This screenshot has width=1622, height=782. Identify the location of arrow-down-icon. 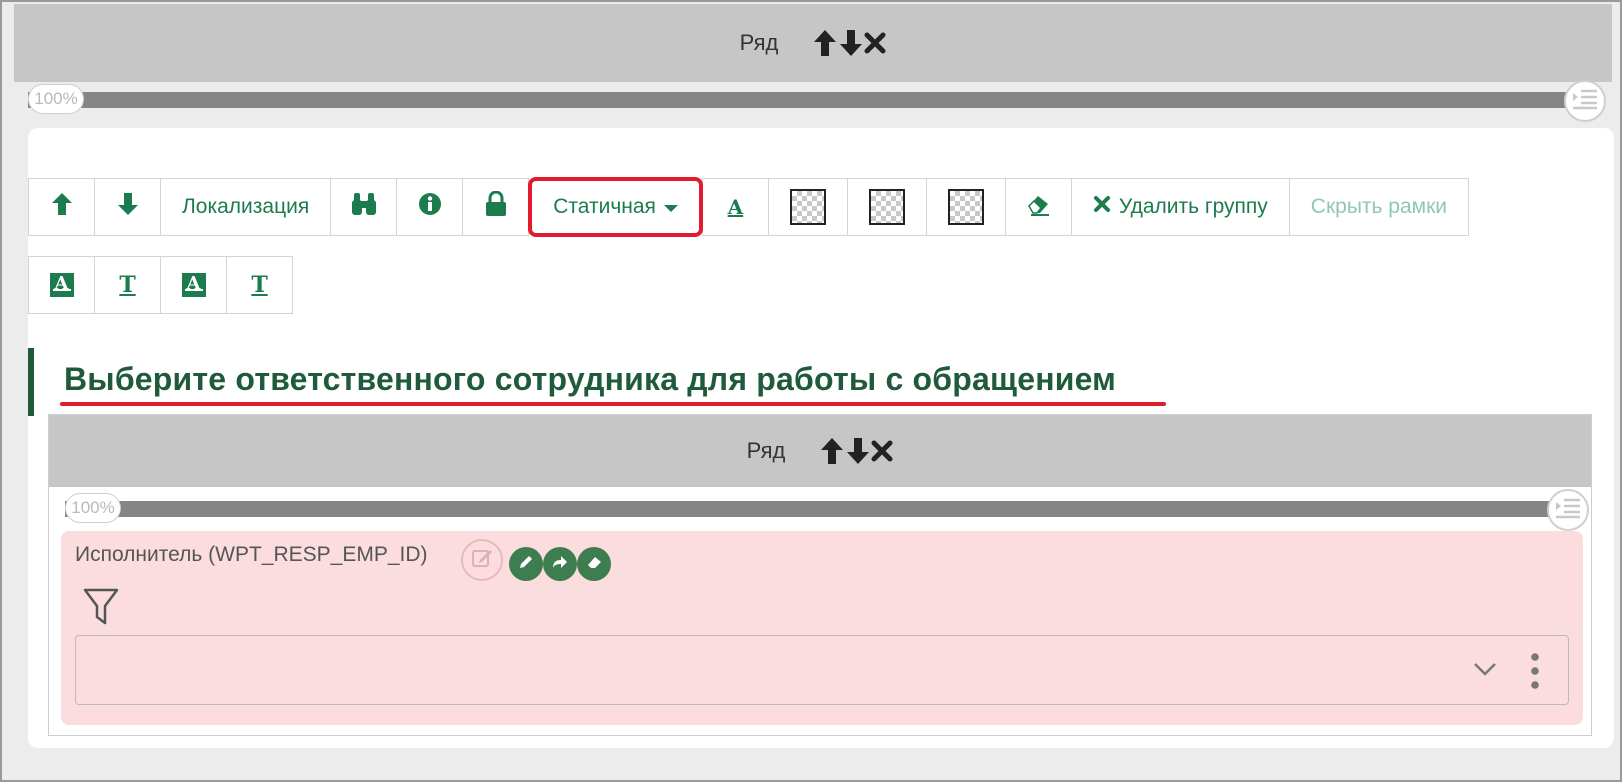
(128, 207).